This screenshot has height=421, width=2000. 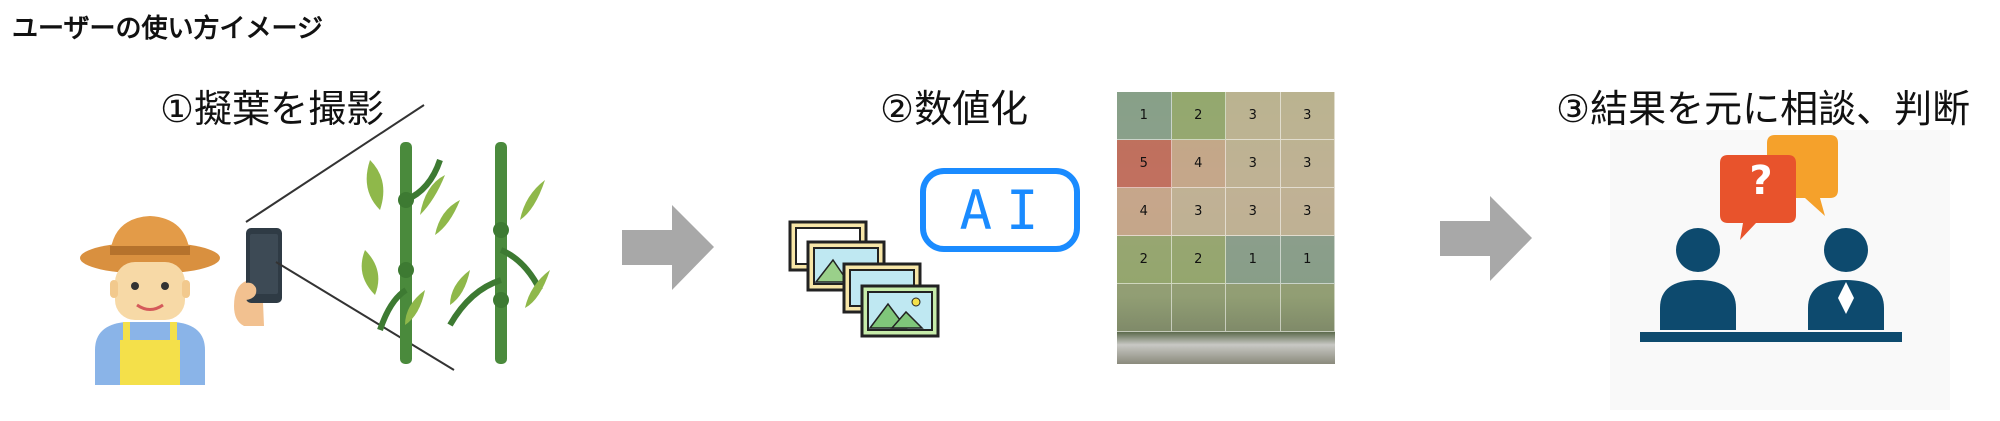 What do you see at coordinates (455, 253) in the screenshot?
I see `asparagus-plant-icon` at bounding box center [455, 253].